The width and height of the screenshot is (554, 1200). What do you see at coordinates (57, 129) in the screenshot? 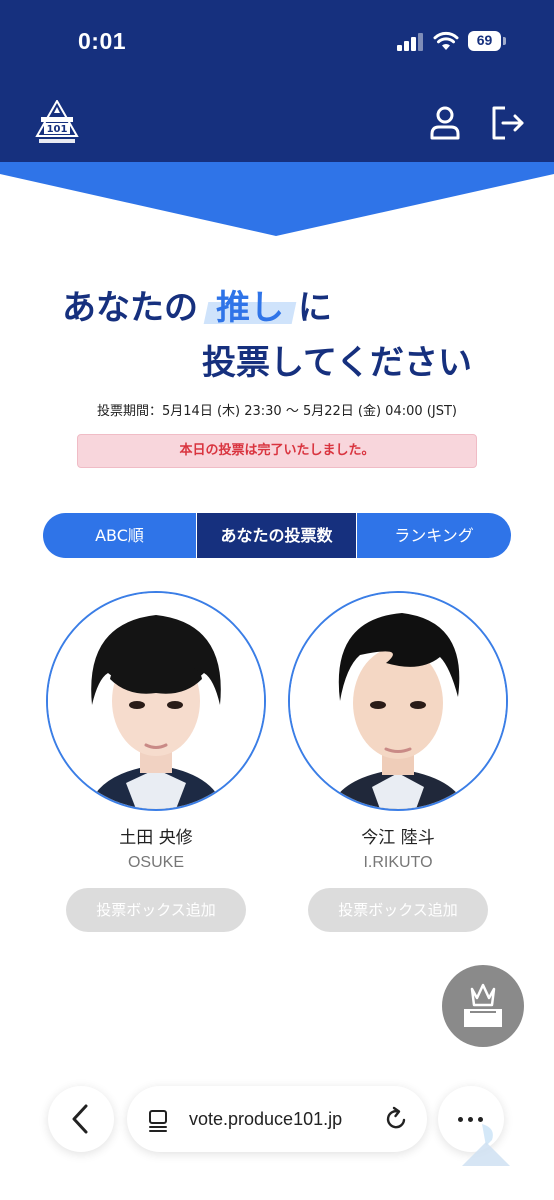
I see `svg-text: 101` at bounding box center [57, 129].